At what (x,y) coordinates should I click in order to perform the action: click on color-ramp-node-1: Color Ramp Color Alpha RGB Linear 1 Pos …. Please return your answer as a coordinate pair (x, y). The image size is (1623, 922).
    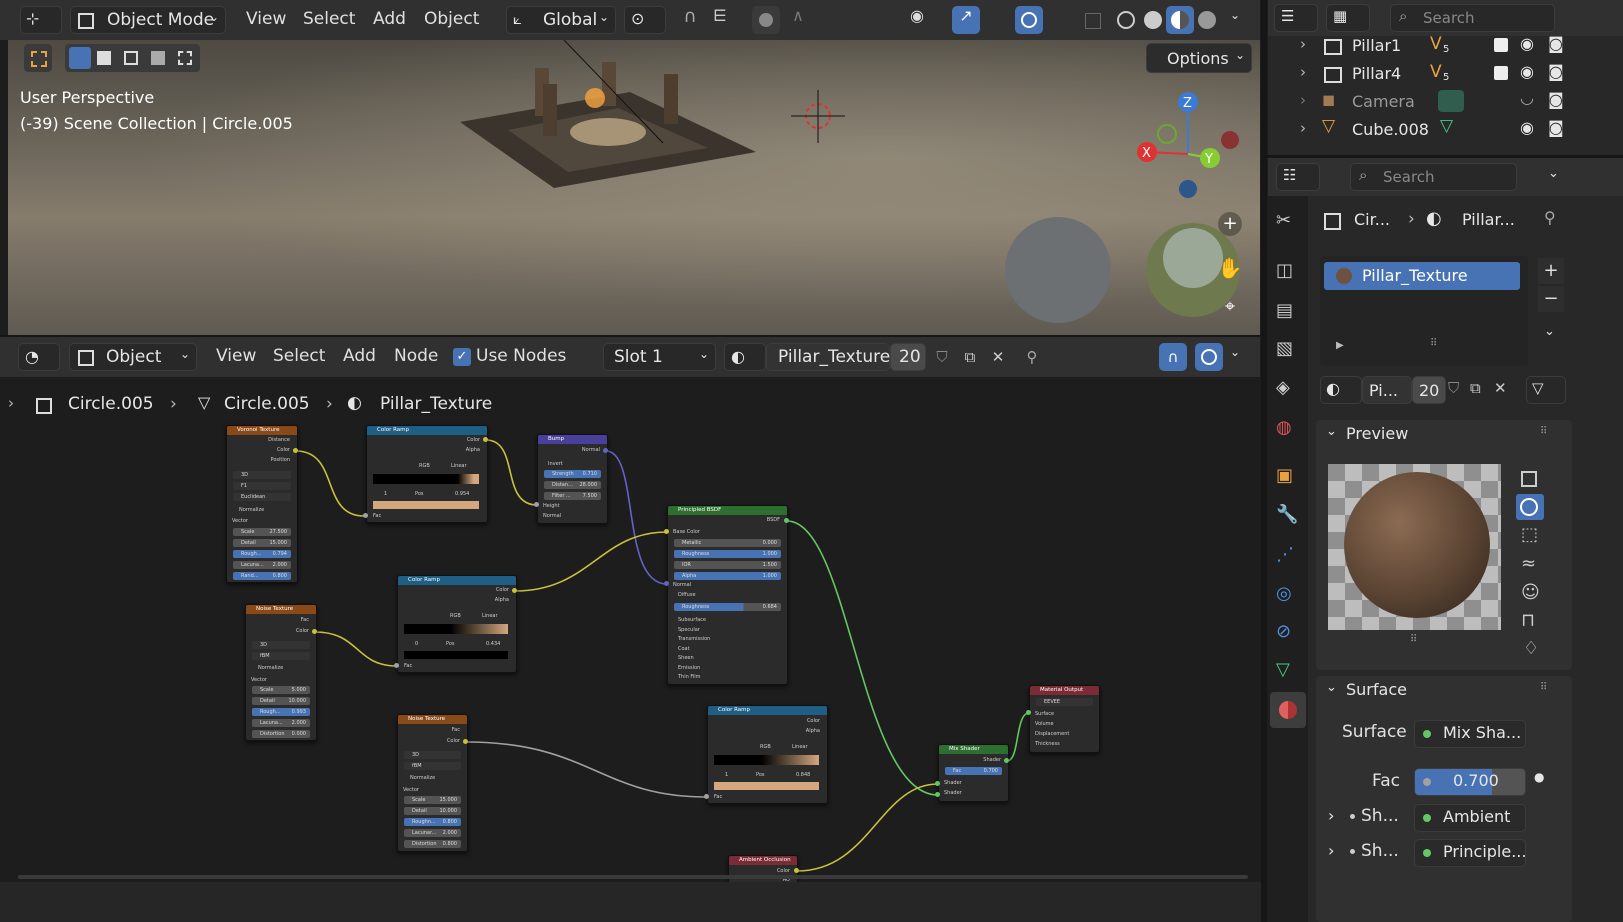
    Looking at the image, I should click on (427, 474).